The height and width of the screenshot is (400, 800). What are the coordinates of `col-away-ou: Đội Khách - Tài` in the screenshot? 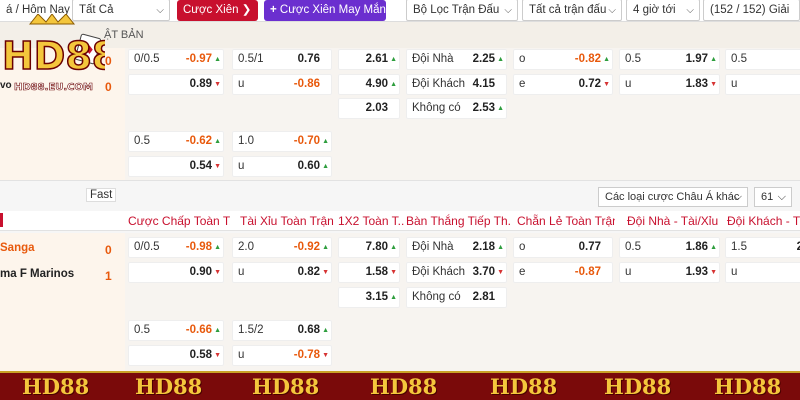 It's located at (763, 221).